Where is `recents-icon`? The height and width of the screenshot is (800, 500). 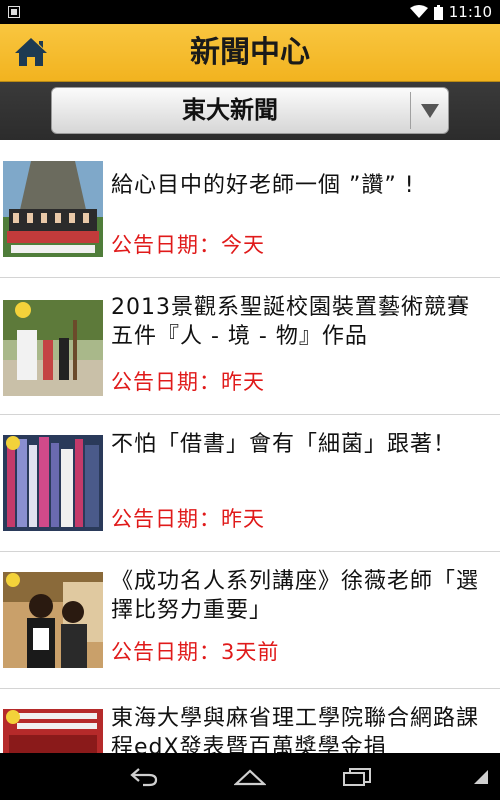
recents-icon is located at coordinates (357, 777).